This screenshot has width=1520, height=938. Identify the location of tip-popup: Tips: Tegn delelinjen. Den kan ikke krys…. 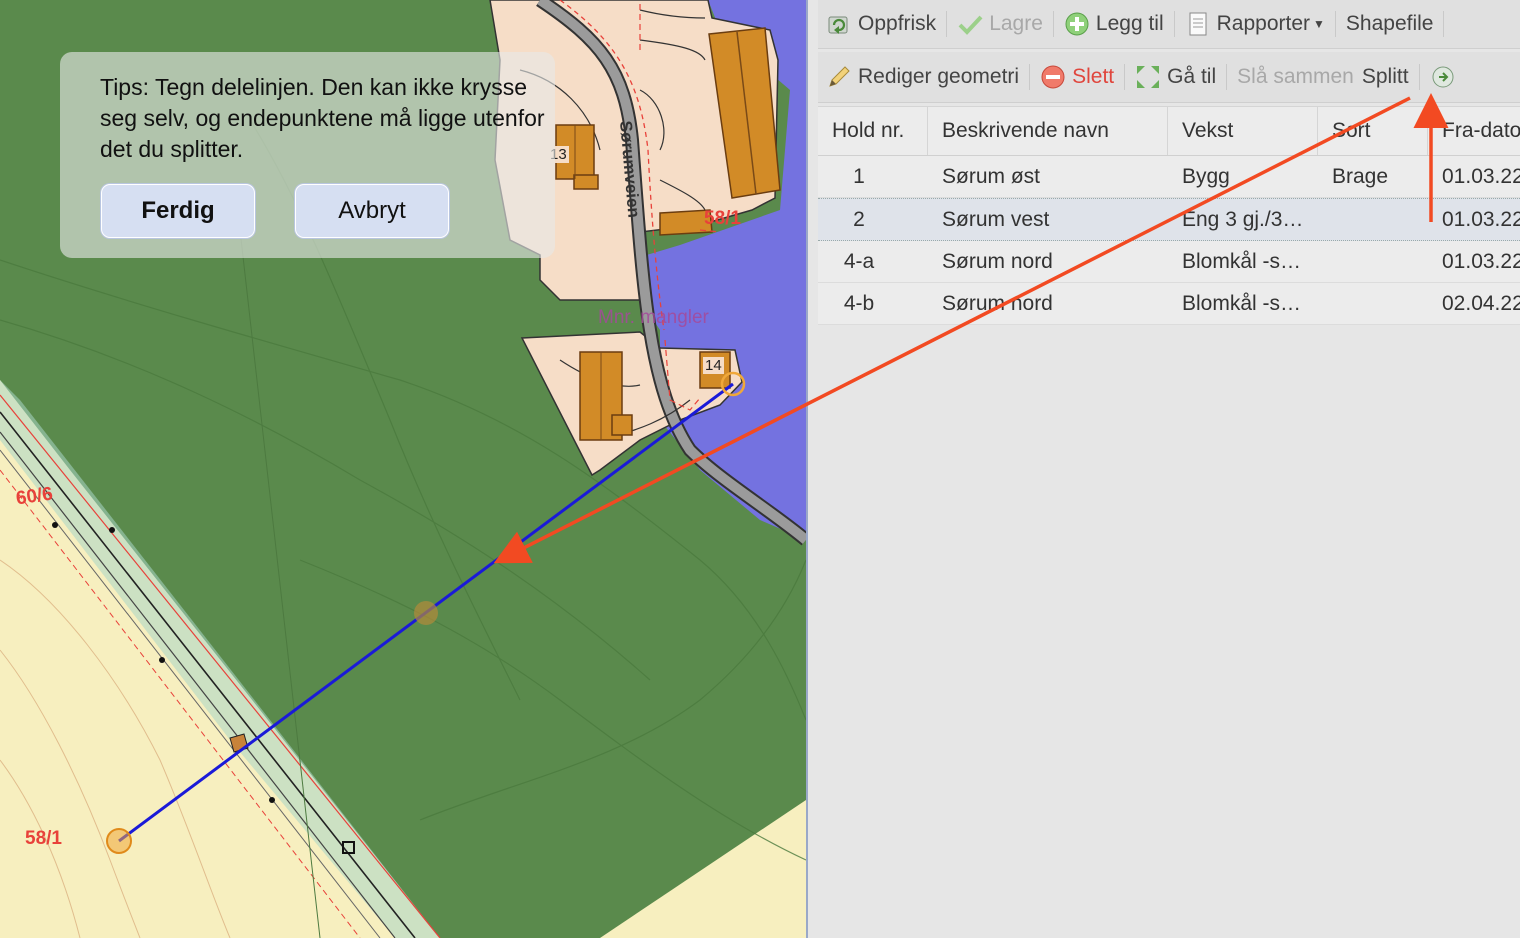
(307, 155).